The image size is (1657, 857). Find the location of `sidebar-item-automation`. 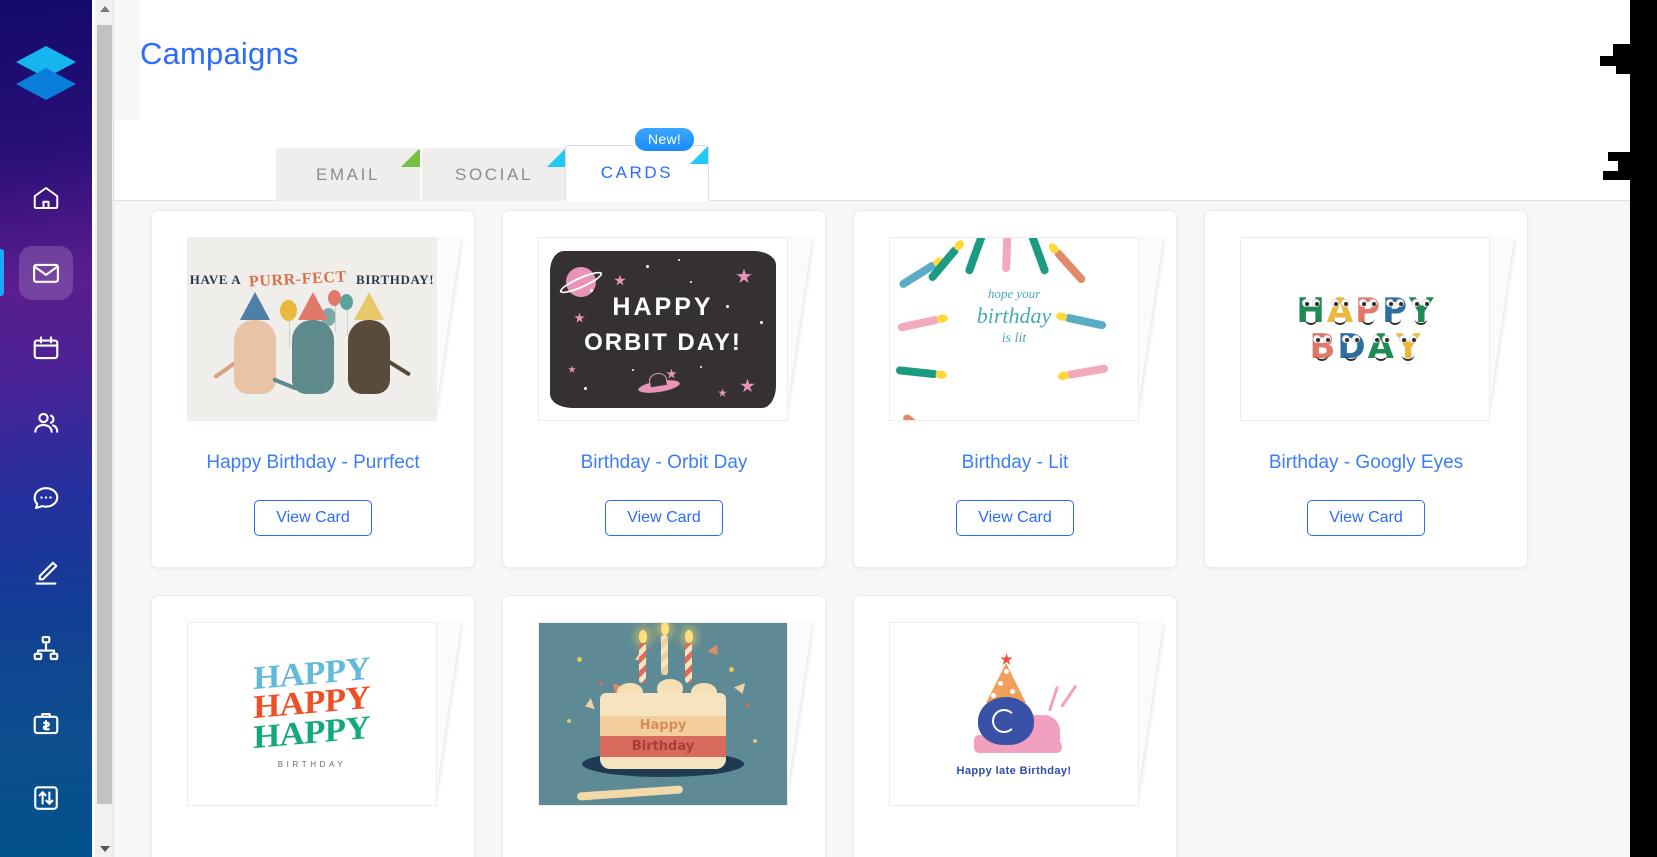

sidebar-item-automation is located at coordinates (46, 647).